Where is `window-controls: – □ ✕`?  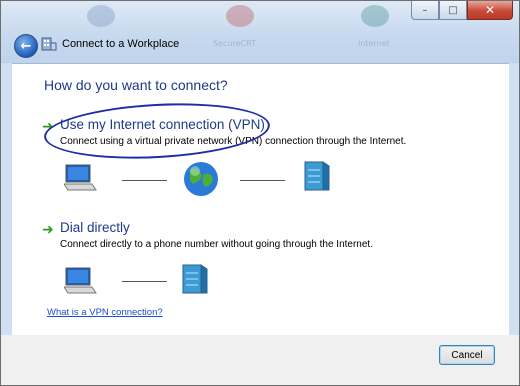
window-controls: – □ ✕ is located at coordinates (462, 11).